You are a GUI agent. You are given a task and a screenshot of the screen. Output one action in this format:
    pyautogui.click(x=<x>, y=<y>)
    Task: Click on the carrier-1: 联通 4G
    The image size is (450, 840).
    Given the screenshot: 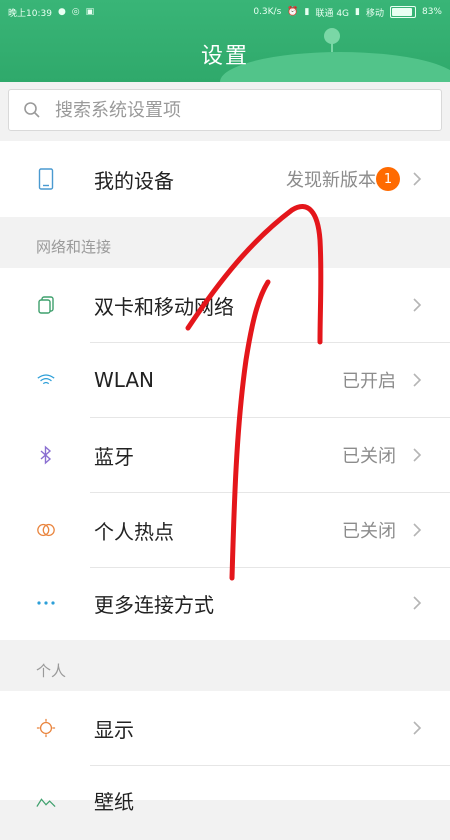 What is the action you would take?
    pyautogui.click(x=332, y=13)
    